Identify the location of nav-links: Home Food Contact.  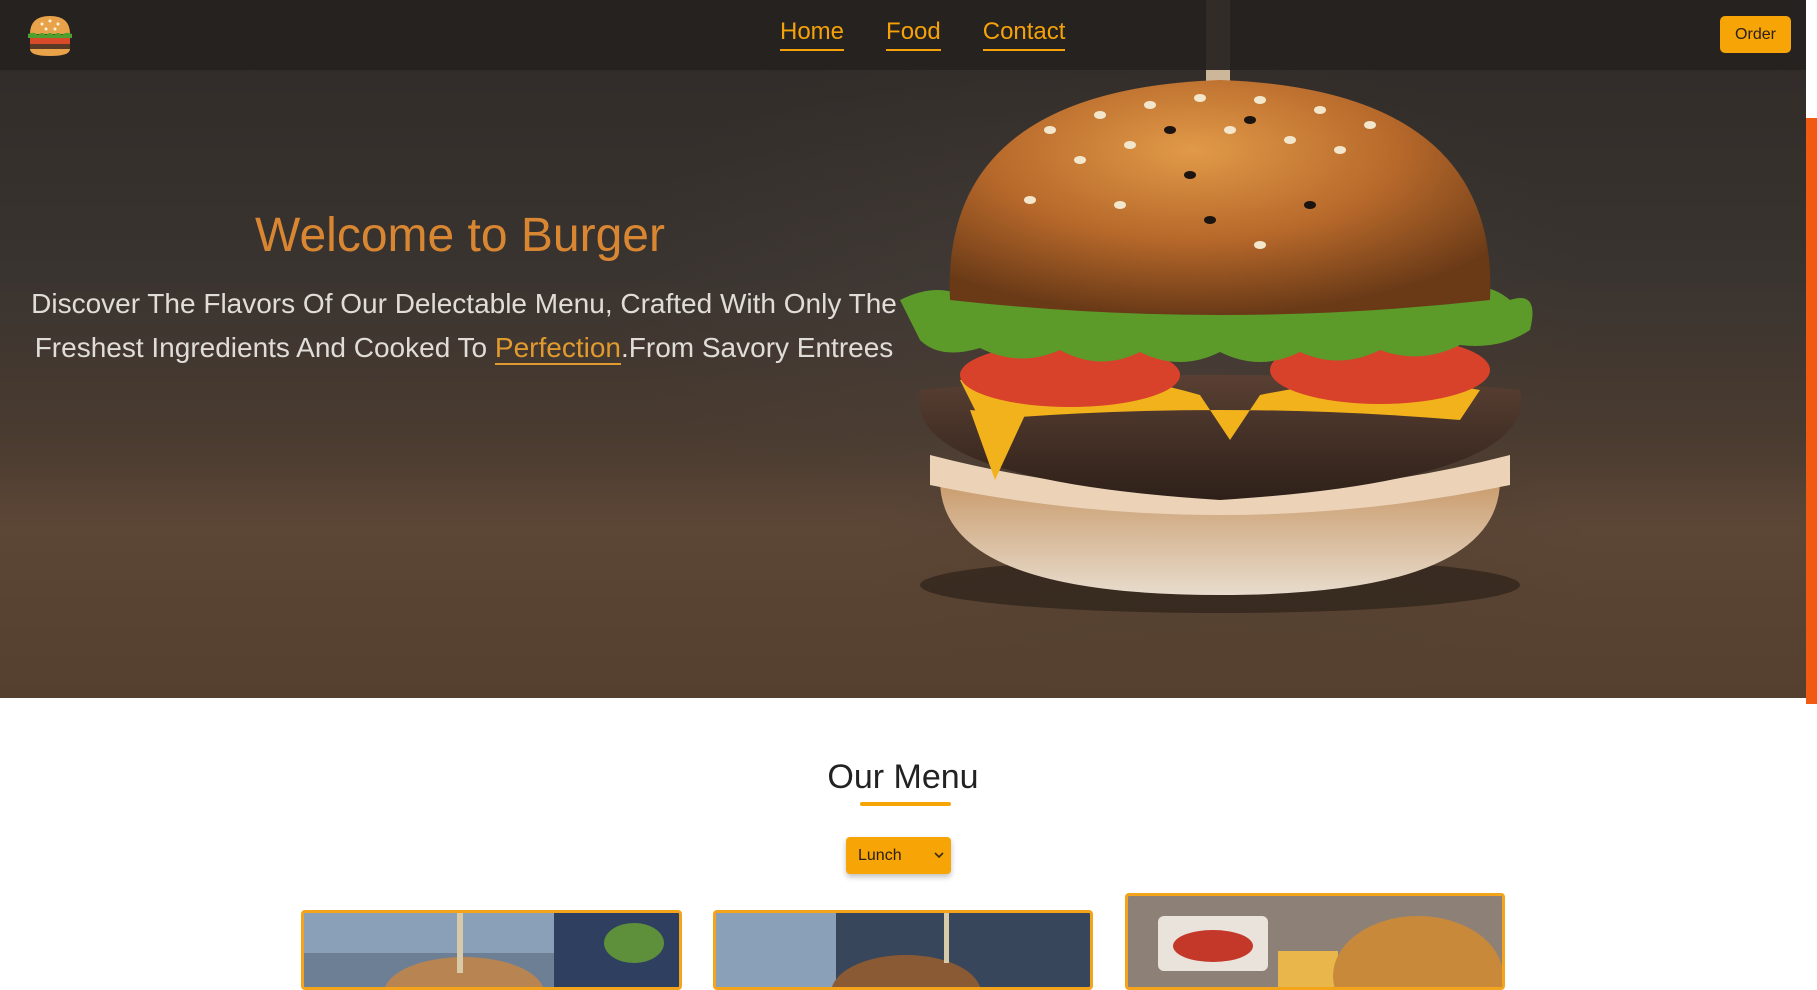
(923, 34).